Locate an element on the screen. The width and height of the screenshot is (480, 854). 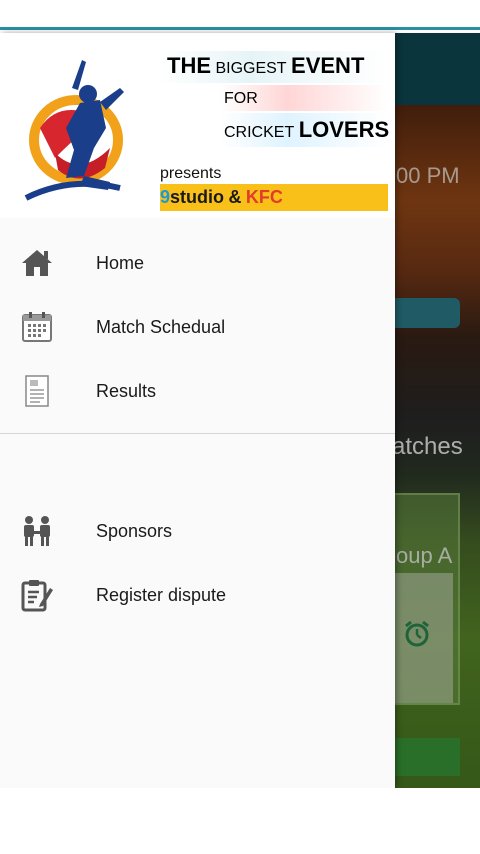
menu-item-sponsors: Sponsors is located at coordinates (197, 531).